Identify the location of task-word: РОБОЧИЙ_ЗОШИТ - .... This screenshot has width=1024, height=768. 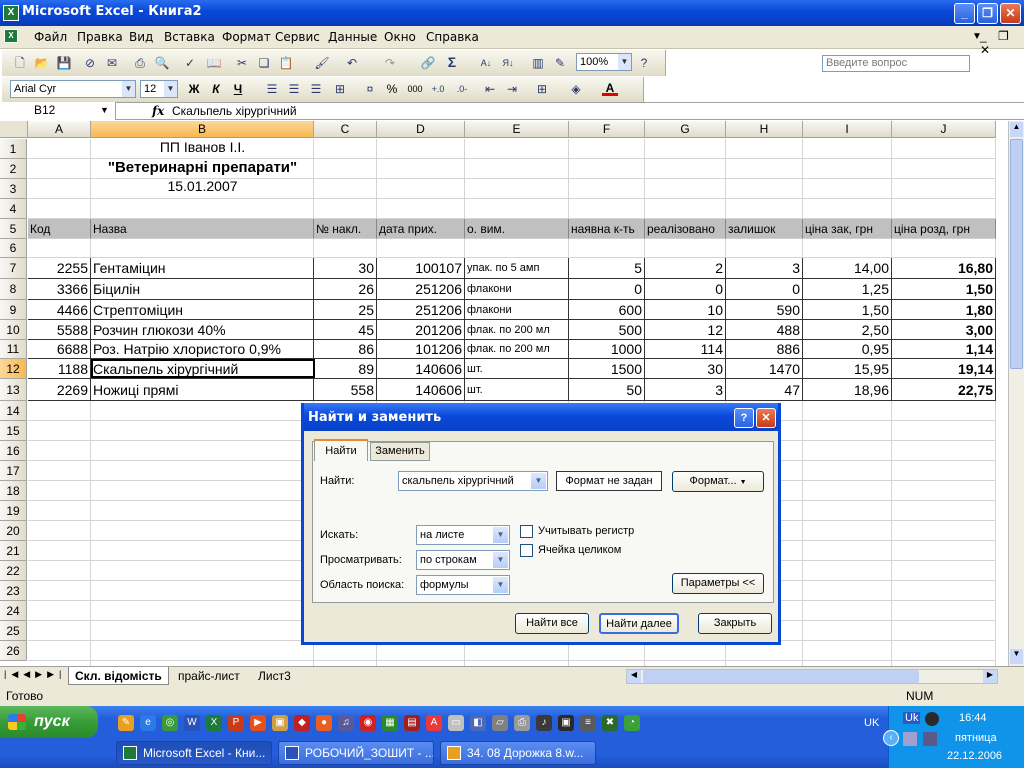
(356, 753).